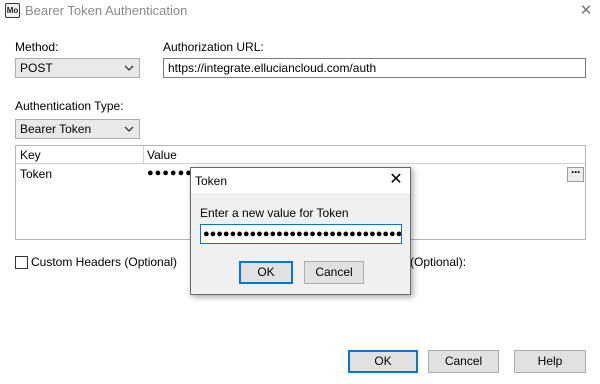  I want to click on column-header-key: Key, so click(30, 155).